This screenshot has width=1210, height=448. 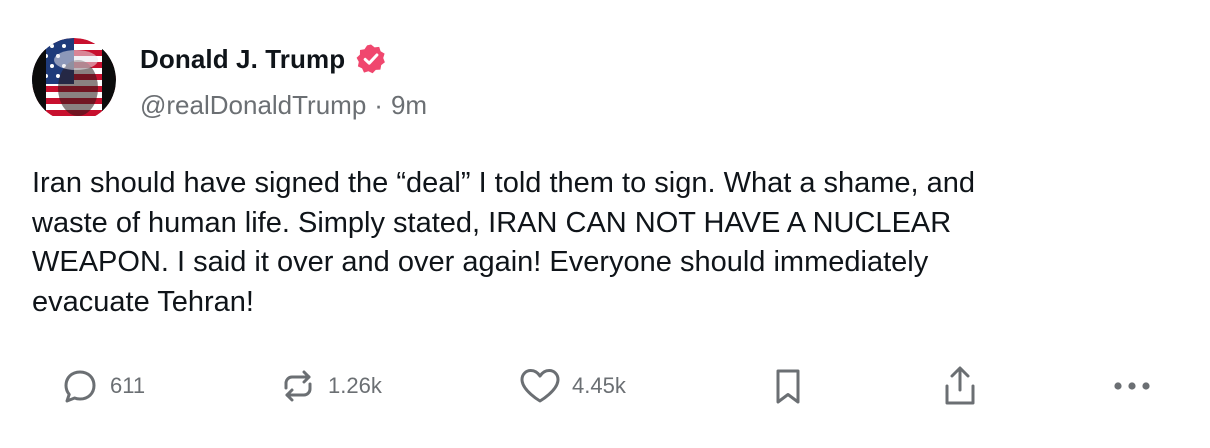 What do you see at coordinates (355, 385) in the screenshot?
I see `repost-count: 1.26k` at bounding box center [355, 385].